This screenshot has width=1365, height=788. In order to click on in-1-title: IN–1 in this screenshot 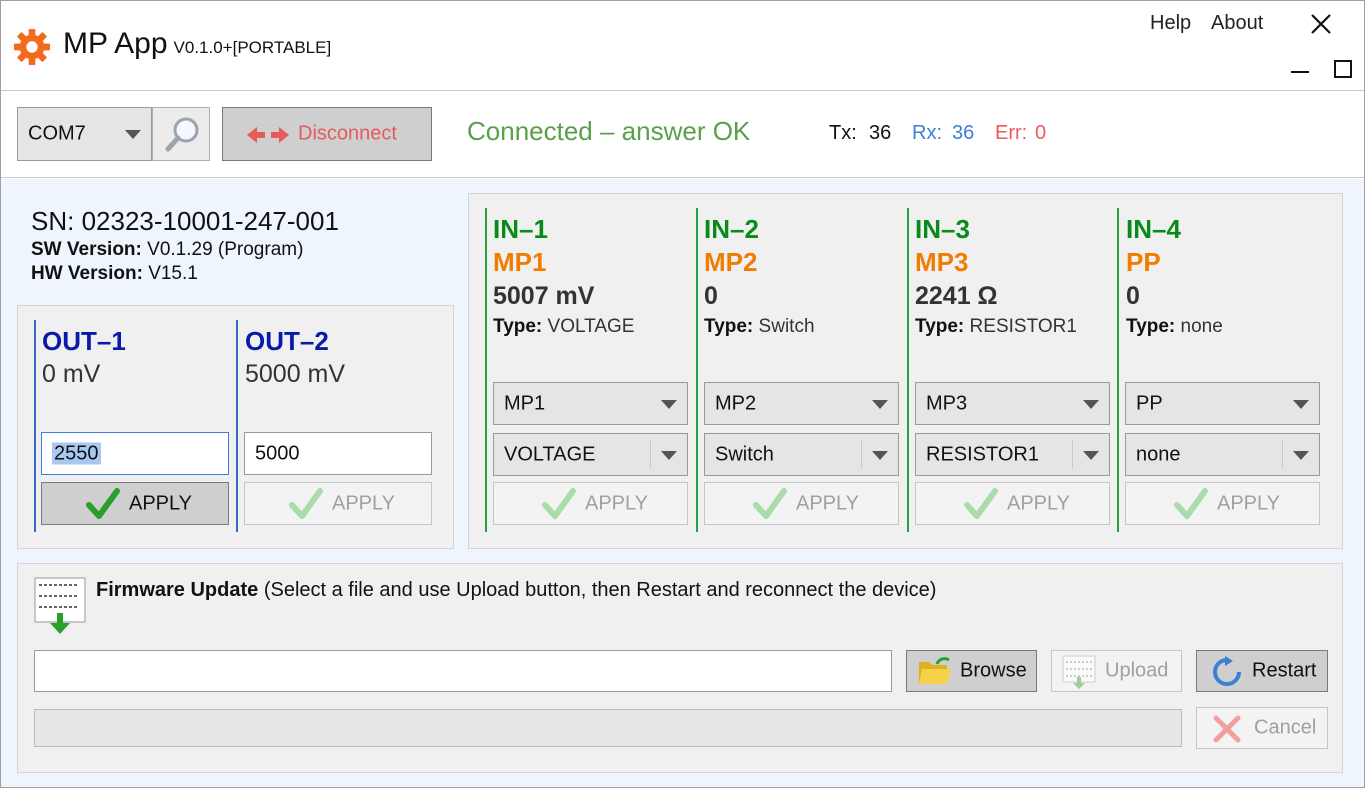, I will do `click(520, 229)`.